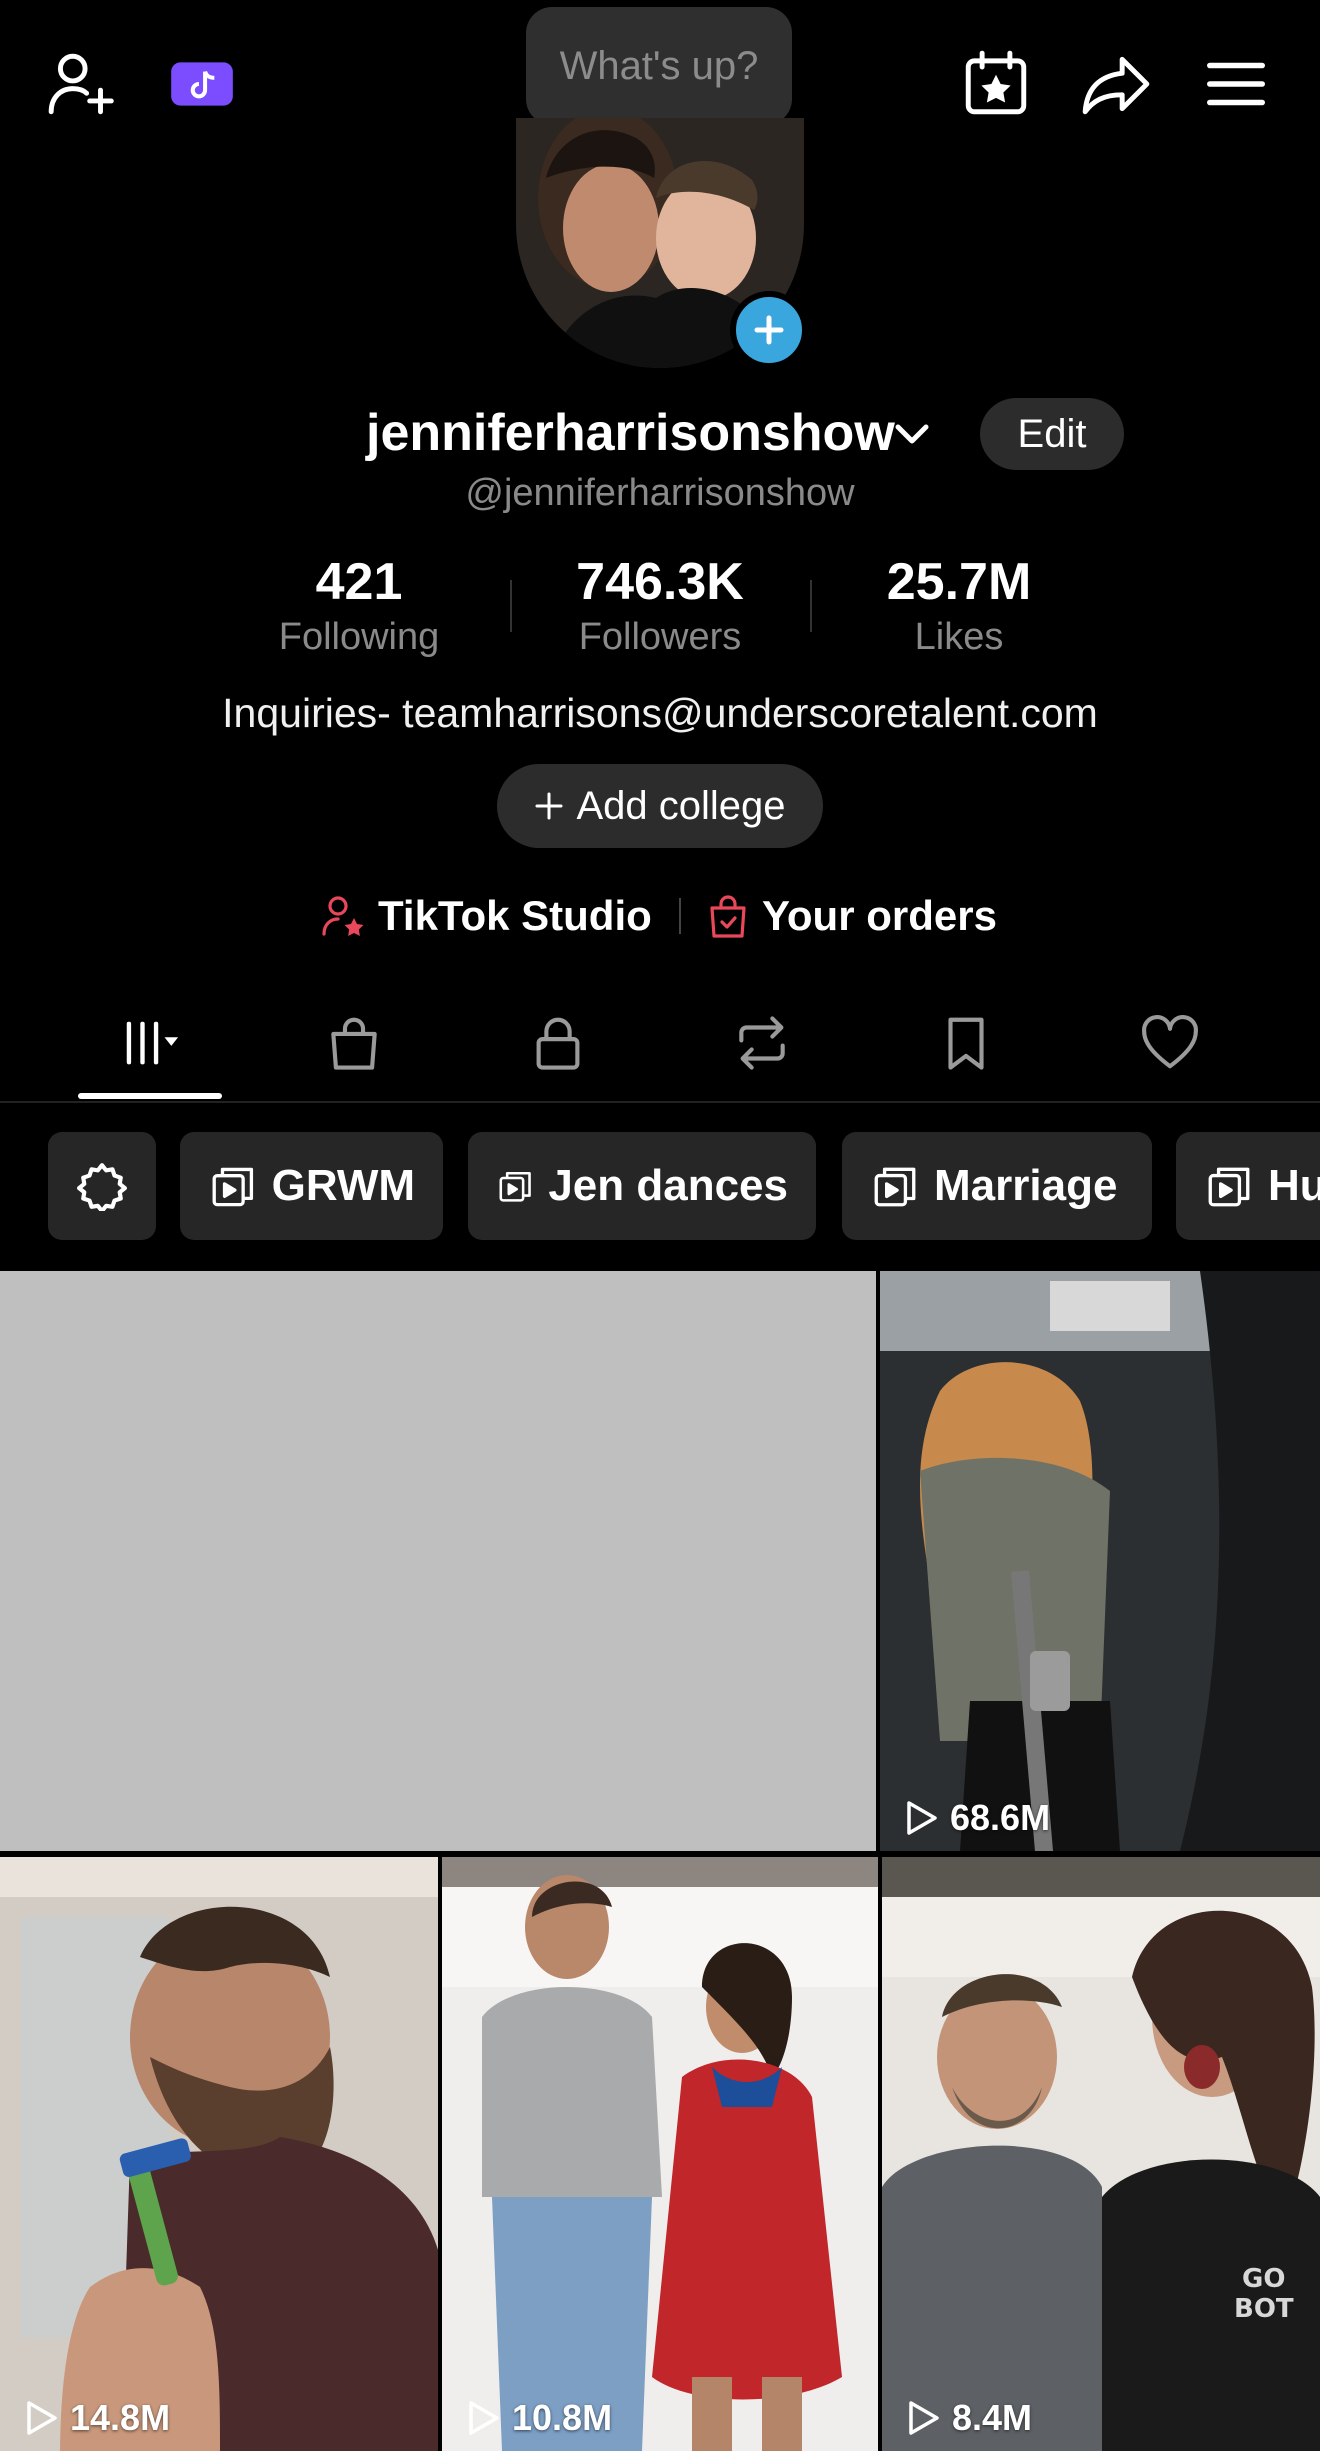  I want to click on playlist-chip-hu: Hu, so click(1248, 1186).